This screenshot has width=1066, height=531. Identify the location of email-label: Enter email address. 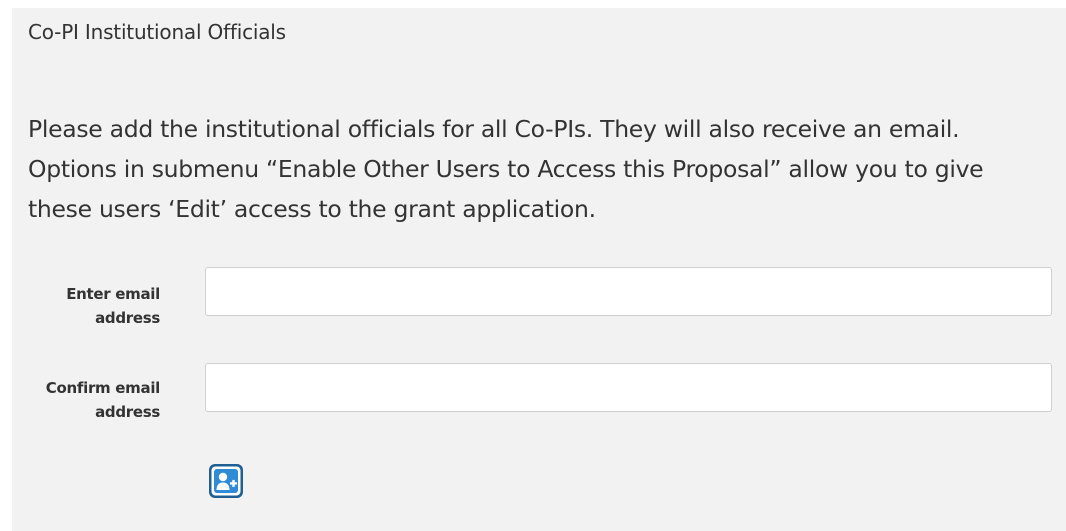
(113, 306).